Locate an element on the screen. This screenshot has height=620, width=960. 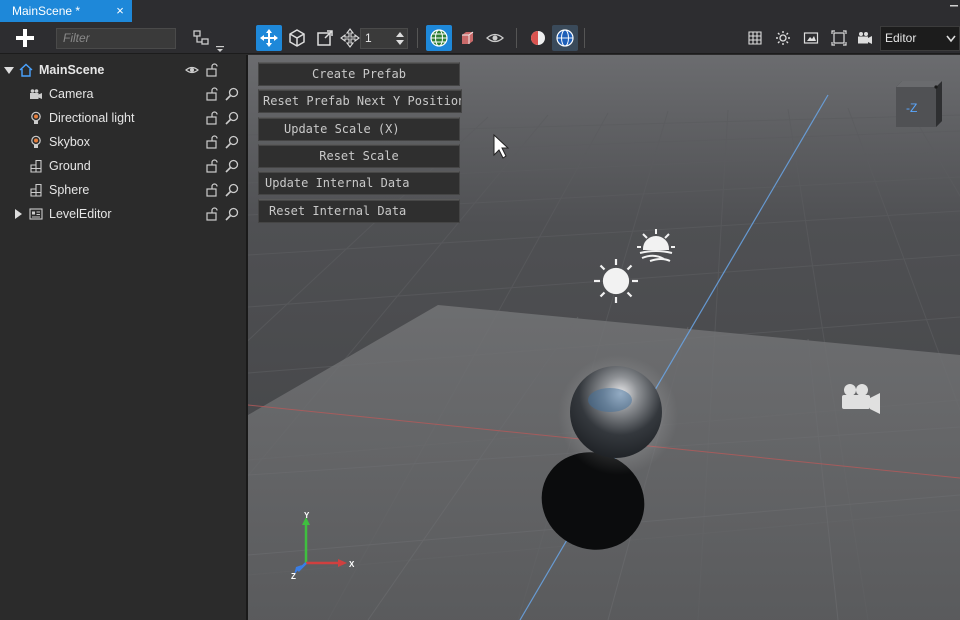
gear-icon is located at coordinates (783, 38).